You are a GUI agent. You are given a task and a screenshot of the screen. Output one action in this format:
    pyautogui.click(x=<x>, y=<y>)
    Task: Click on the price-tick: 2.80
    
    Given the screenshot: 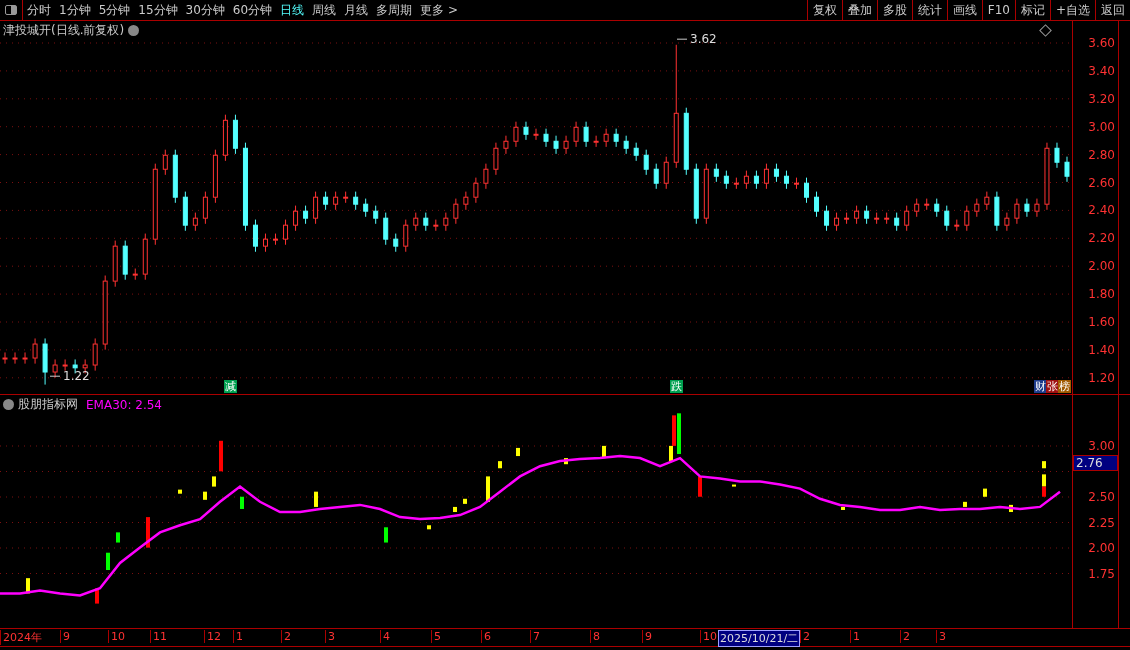 What is the action you would take?
    pyautogui.click(x=1101, y=154)
    